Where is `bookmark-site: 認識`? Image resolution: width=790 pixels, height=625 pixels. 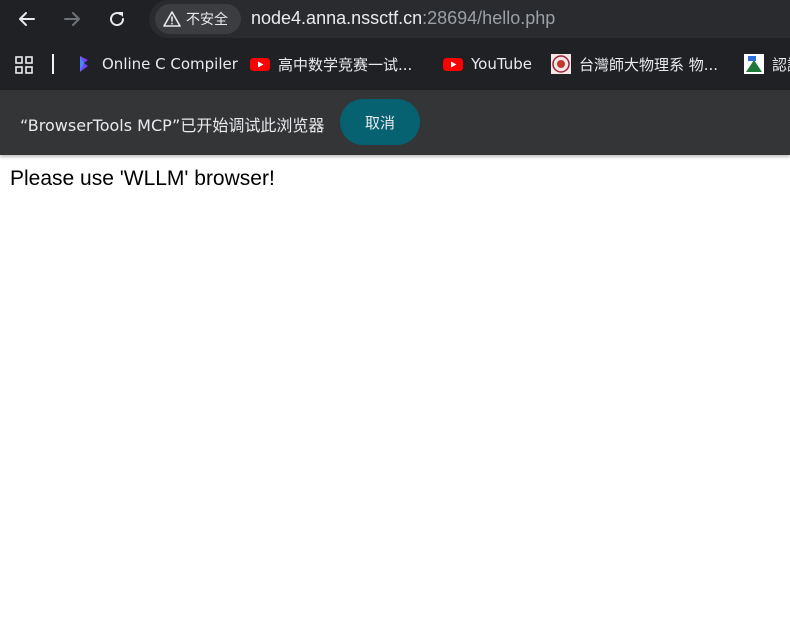 bookmark-site: 認識 is located at coordinates (767, 64).